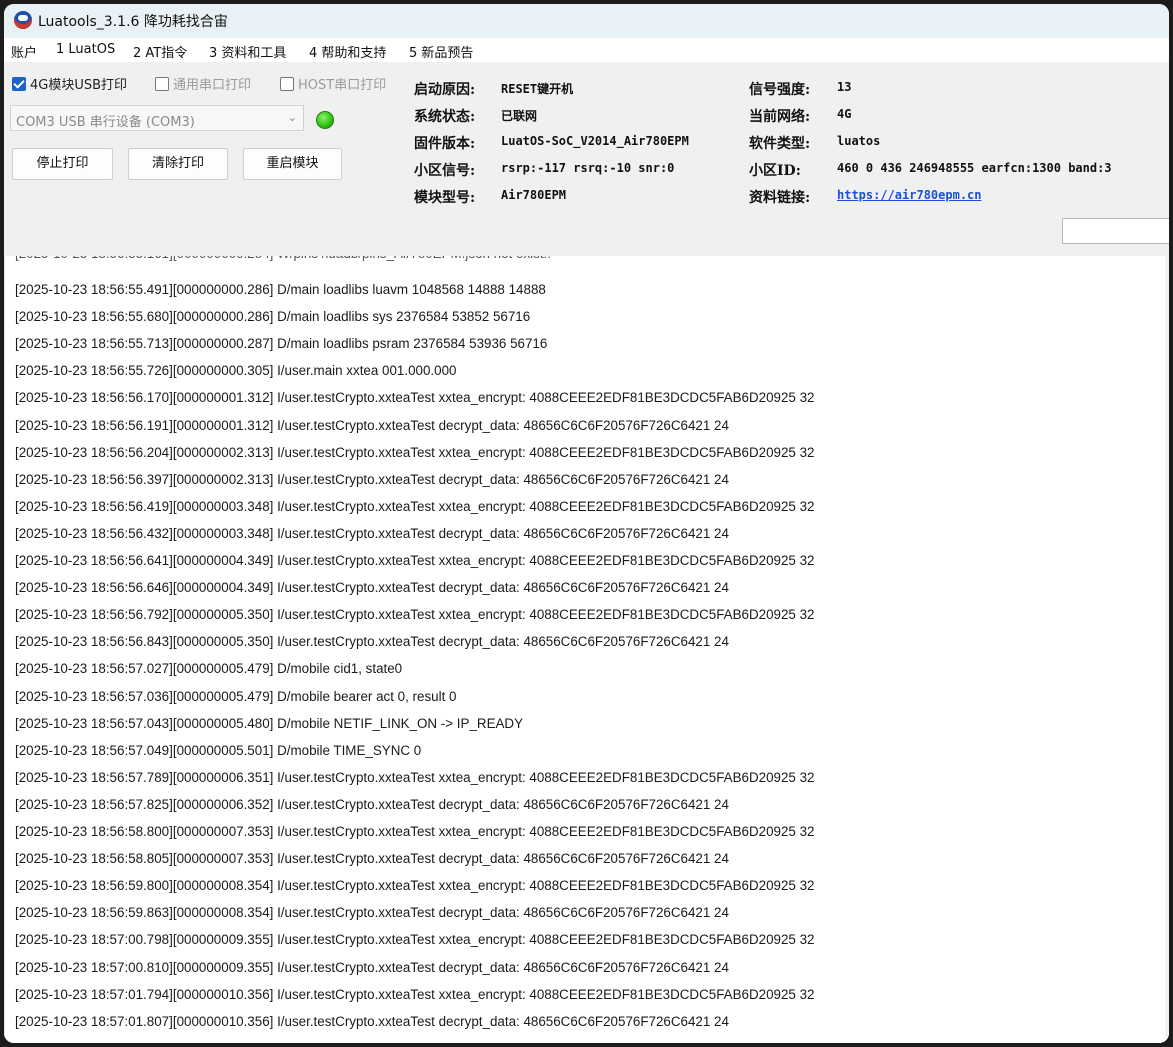 Image resolution: width=1173 pixels, height=1047 pixels. What do you see at coordinates (247, 51) in the screenshot?
I see `menu-resources-tools: 3 资料和工具` at bounding box center [247, 51].